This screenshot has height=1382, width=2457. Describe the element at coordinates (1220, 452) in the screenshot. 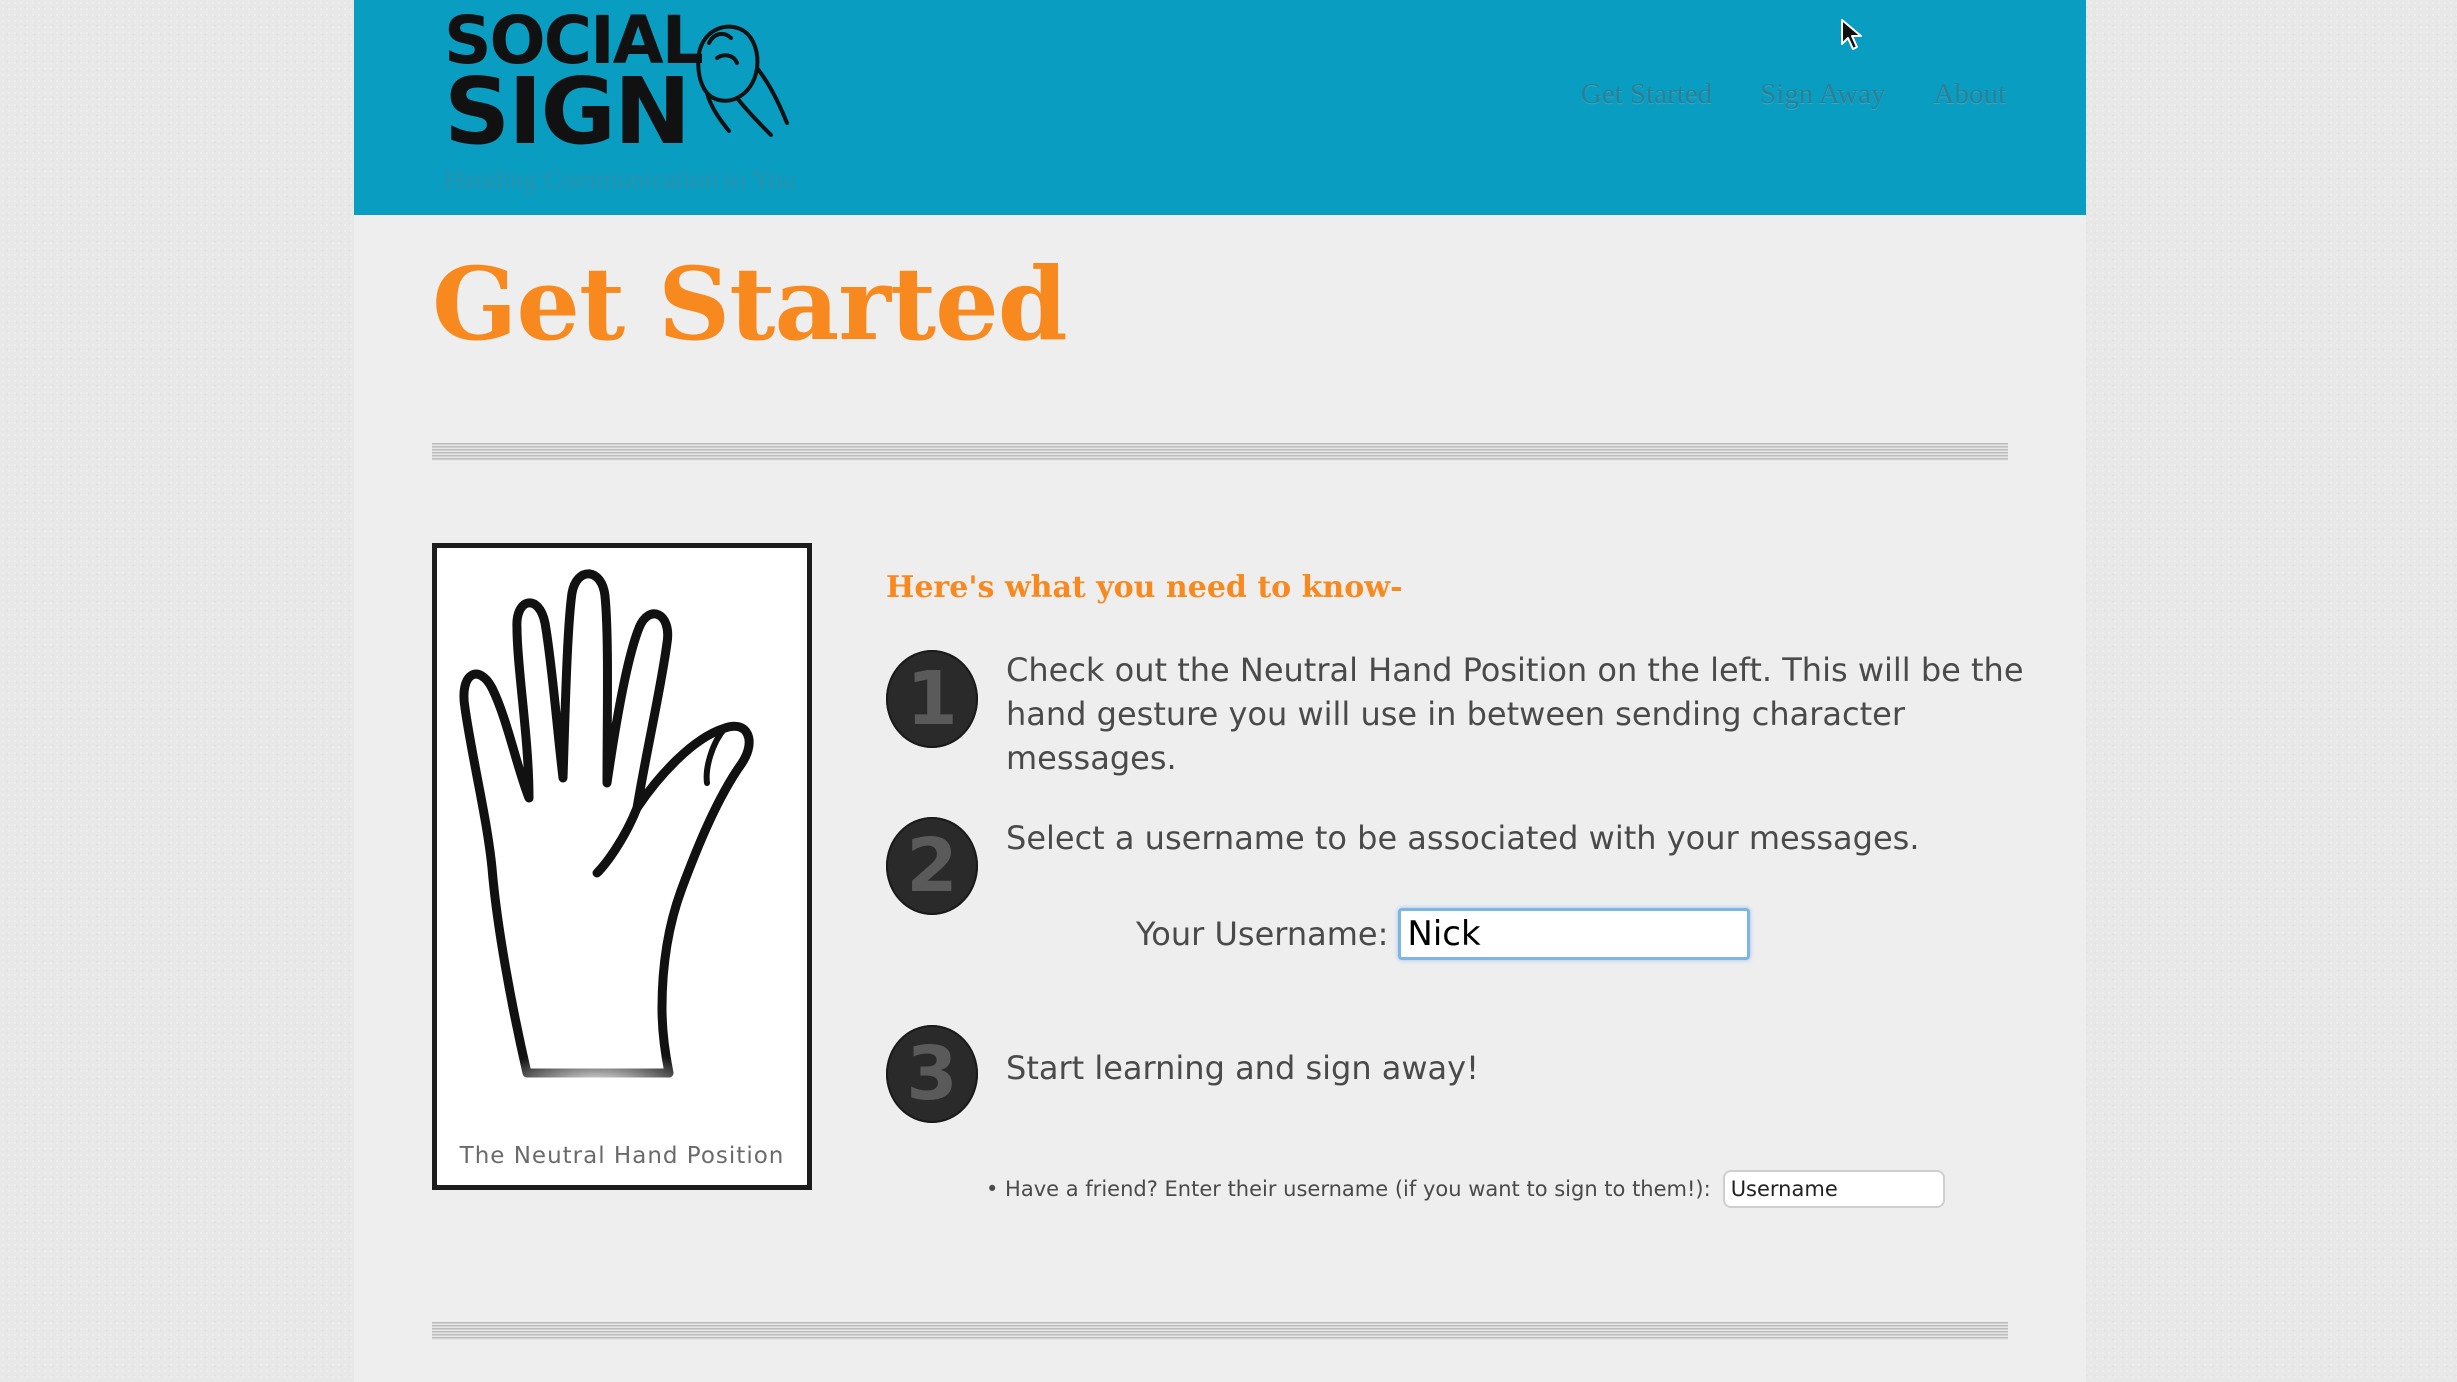

I see `section-divider-top` at that location.